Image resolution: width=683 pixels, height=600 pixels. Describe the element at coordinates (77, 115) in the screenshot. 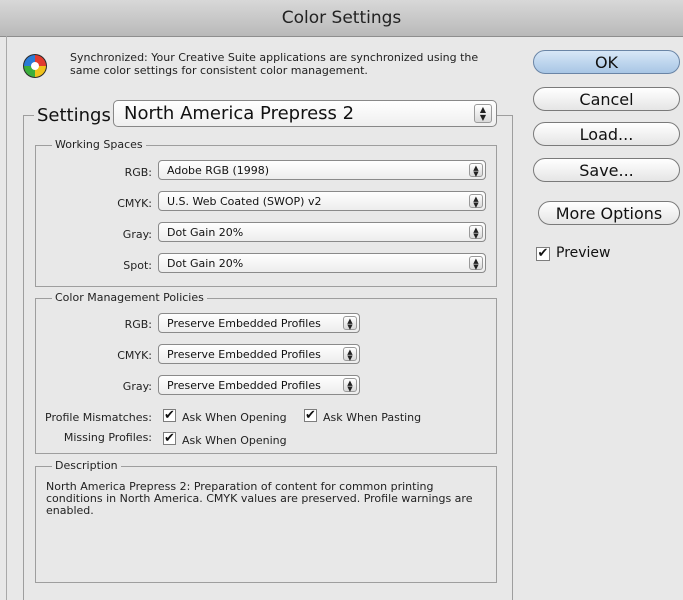

I see `settings-label: Settings:` at that location.